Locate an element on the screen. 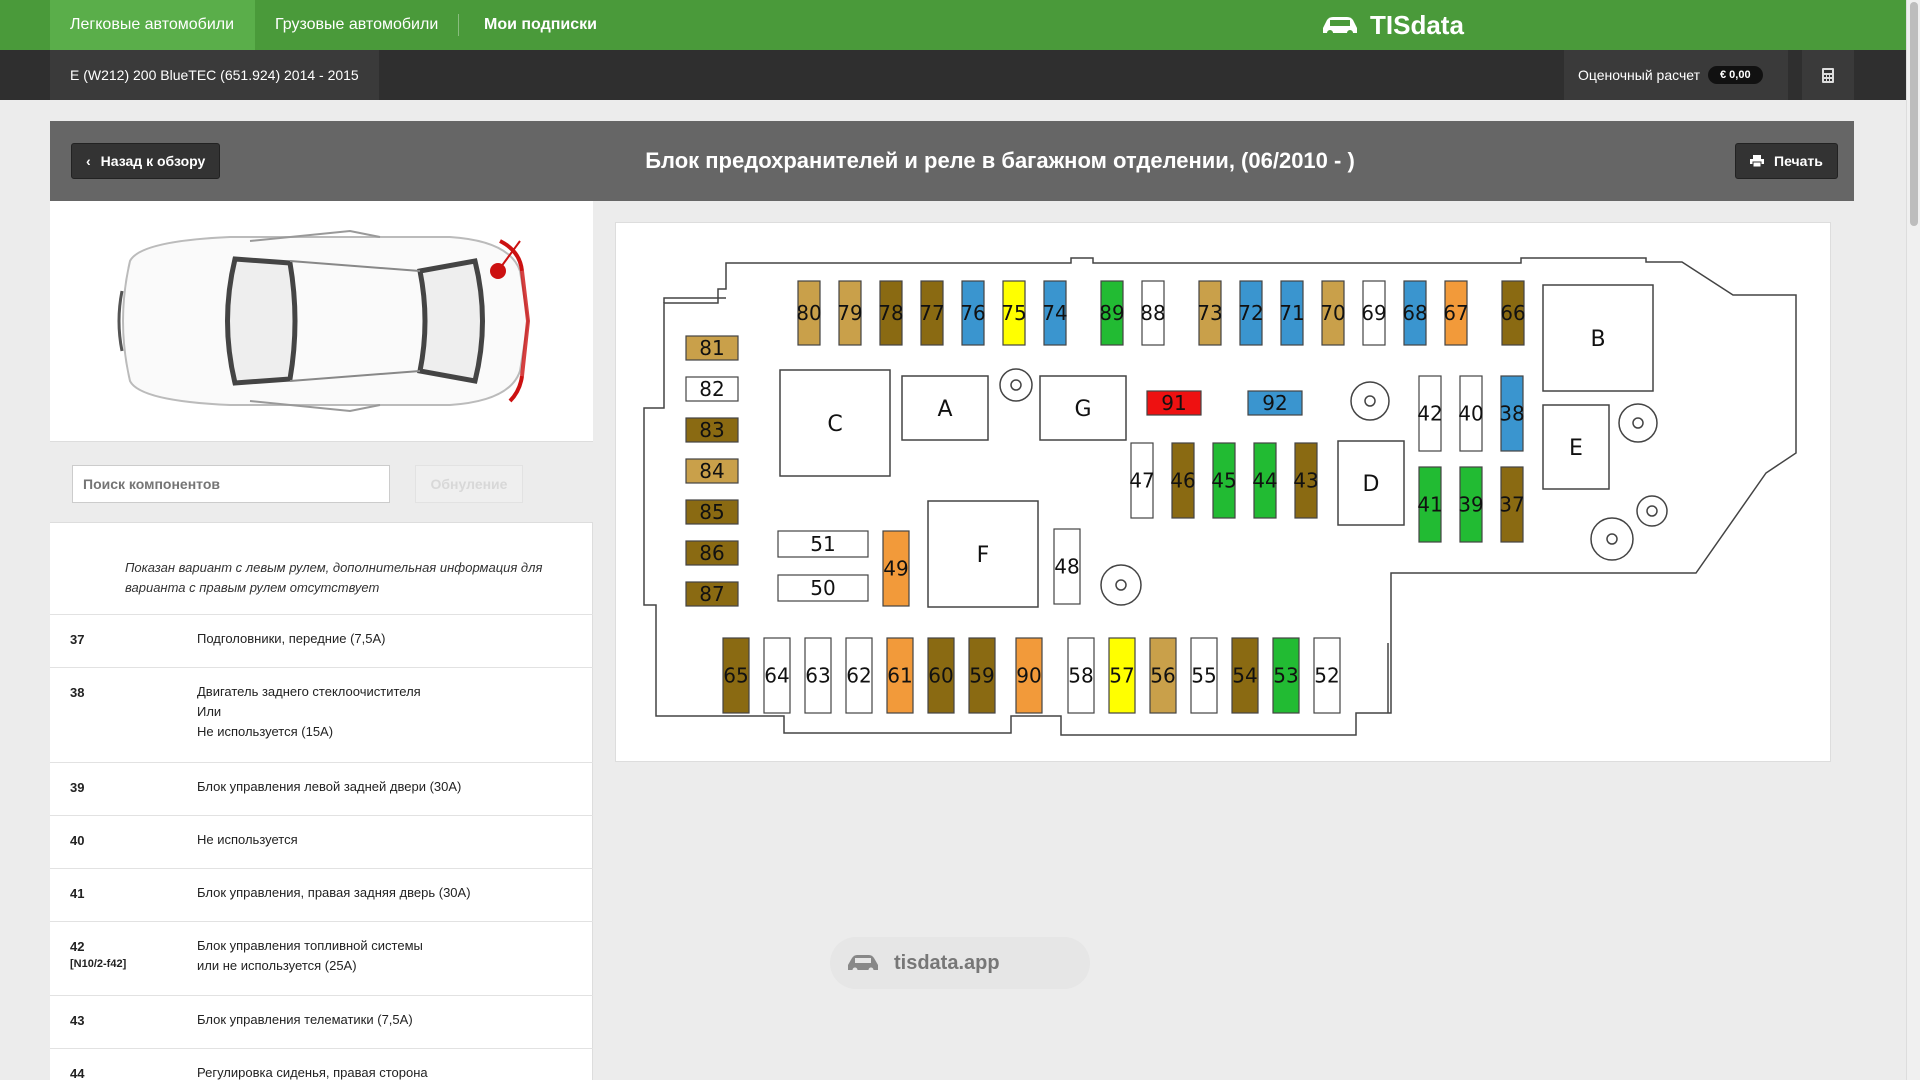 This screenshot has width=1920, height=1080. fuse-54: 54 is located at coordinates (1245, 675).